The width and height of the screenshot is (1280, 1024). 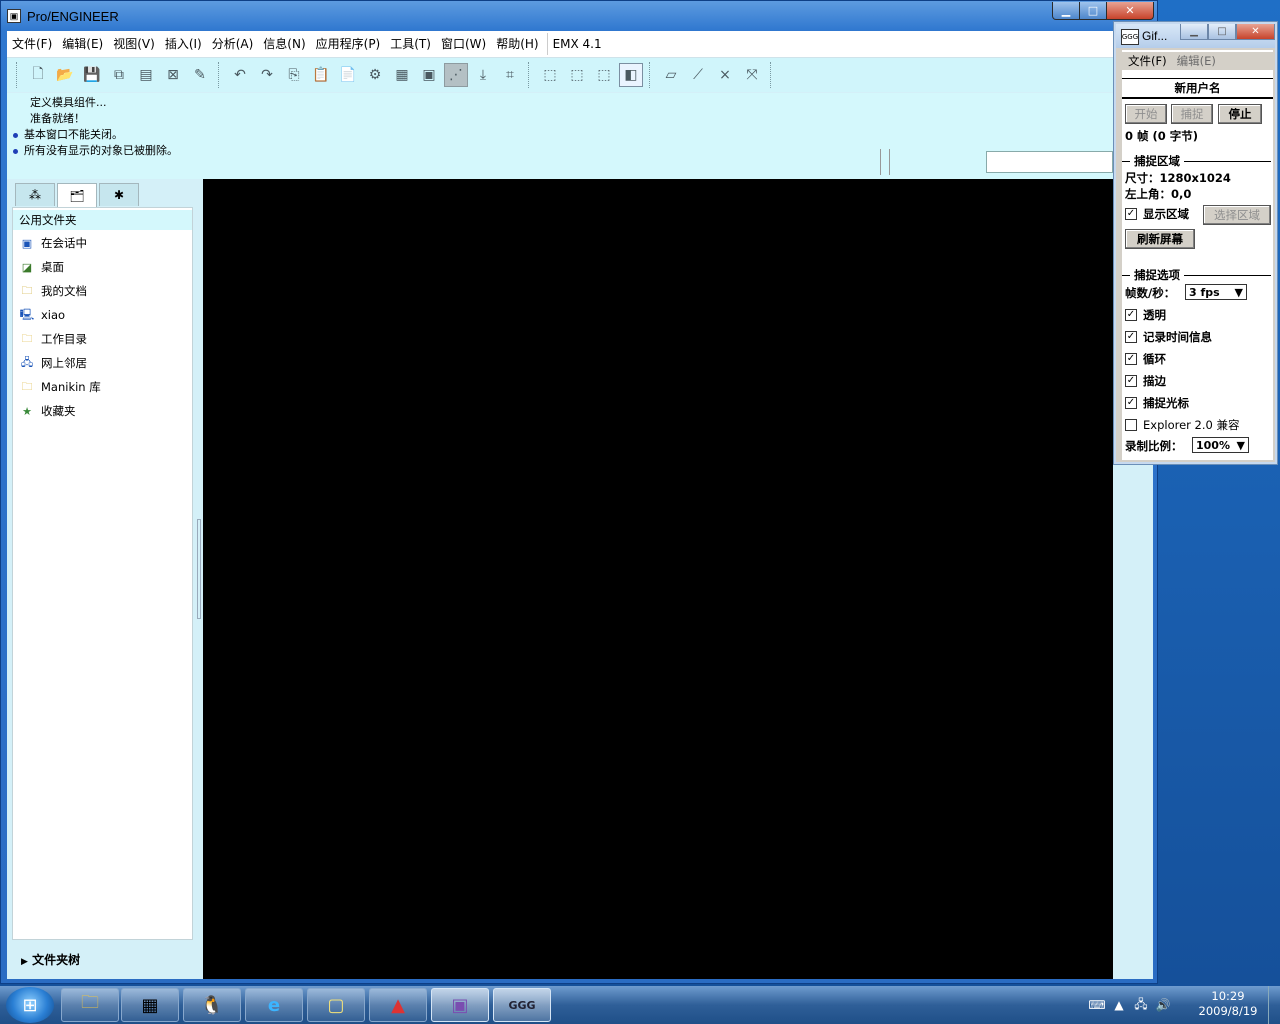 What do you see at coordinates (1154, 446) in the screenshot?
I see `scale-label: 录制比例：` at bounding box center [1154, 446].